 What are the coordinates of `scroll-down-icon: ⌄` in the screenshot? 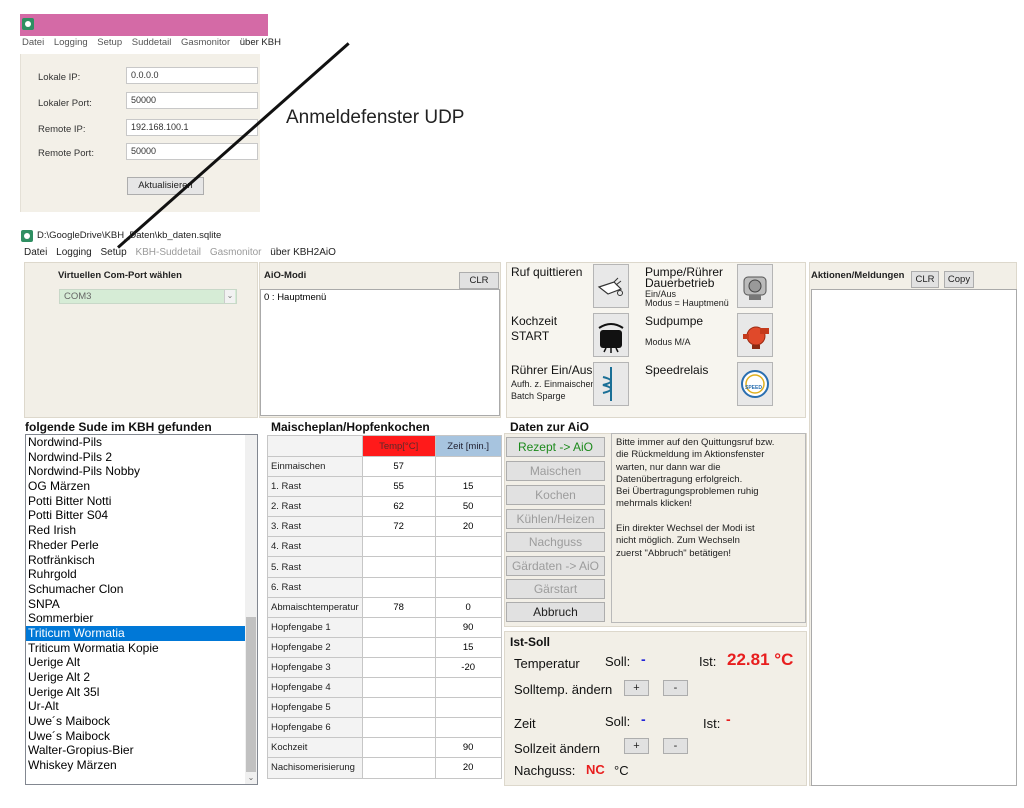 It's located at (251, 777).